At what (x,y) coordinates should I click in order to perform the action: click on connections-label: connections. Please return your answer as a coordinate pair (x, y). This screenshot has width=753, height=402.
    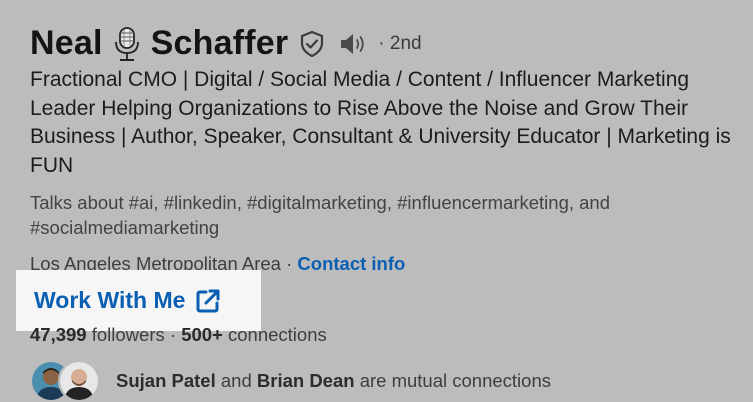
    Looking at the image, I should click on (275, 334).